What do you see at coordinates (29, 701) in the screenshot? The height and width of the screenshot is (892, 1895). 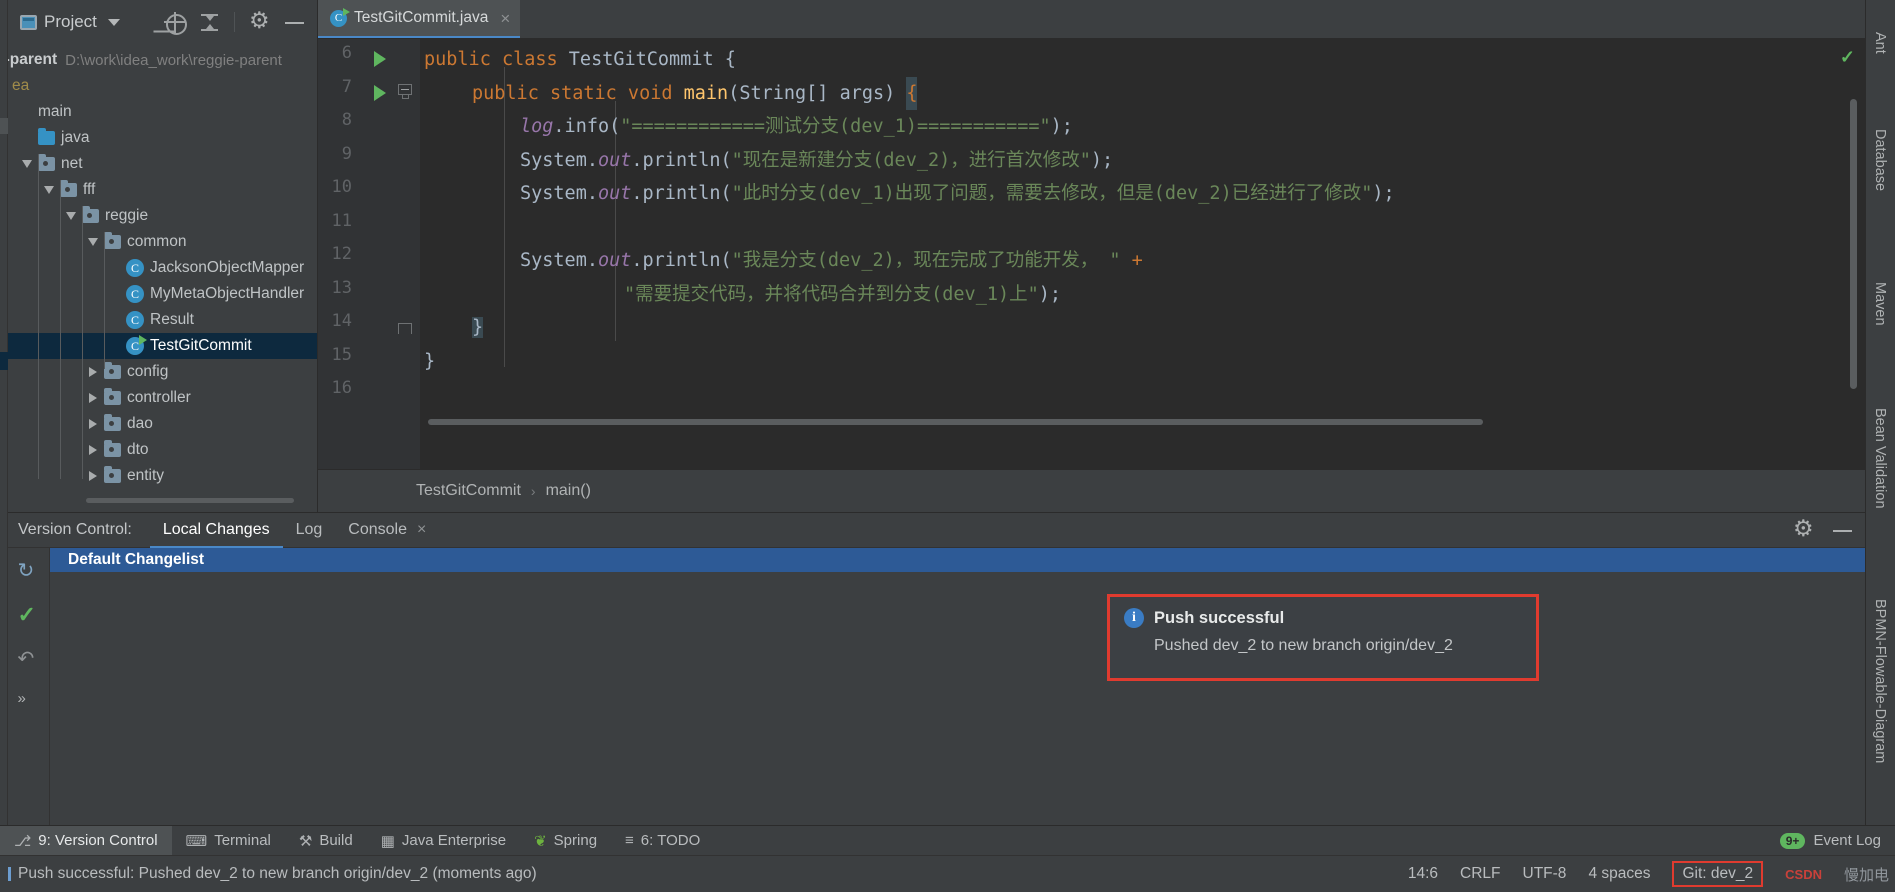 I see `more-icon: »` at bounding box center [29, 701].